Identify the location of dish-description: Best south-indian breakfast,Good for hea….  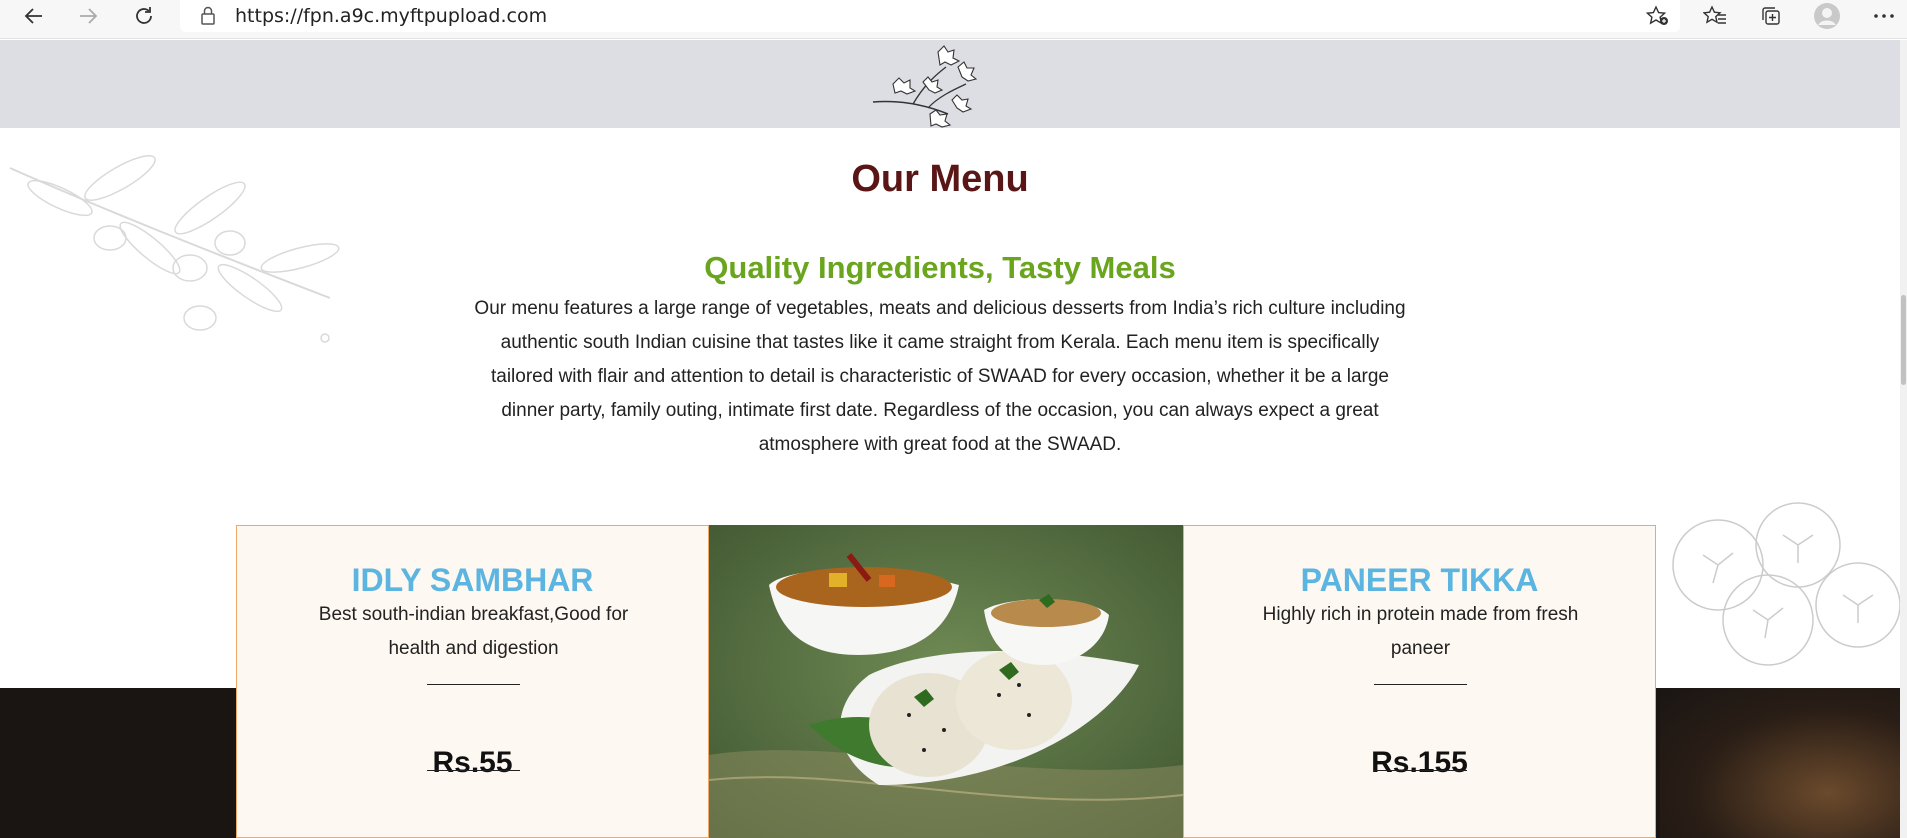
(473, 631).